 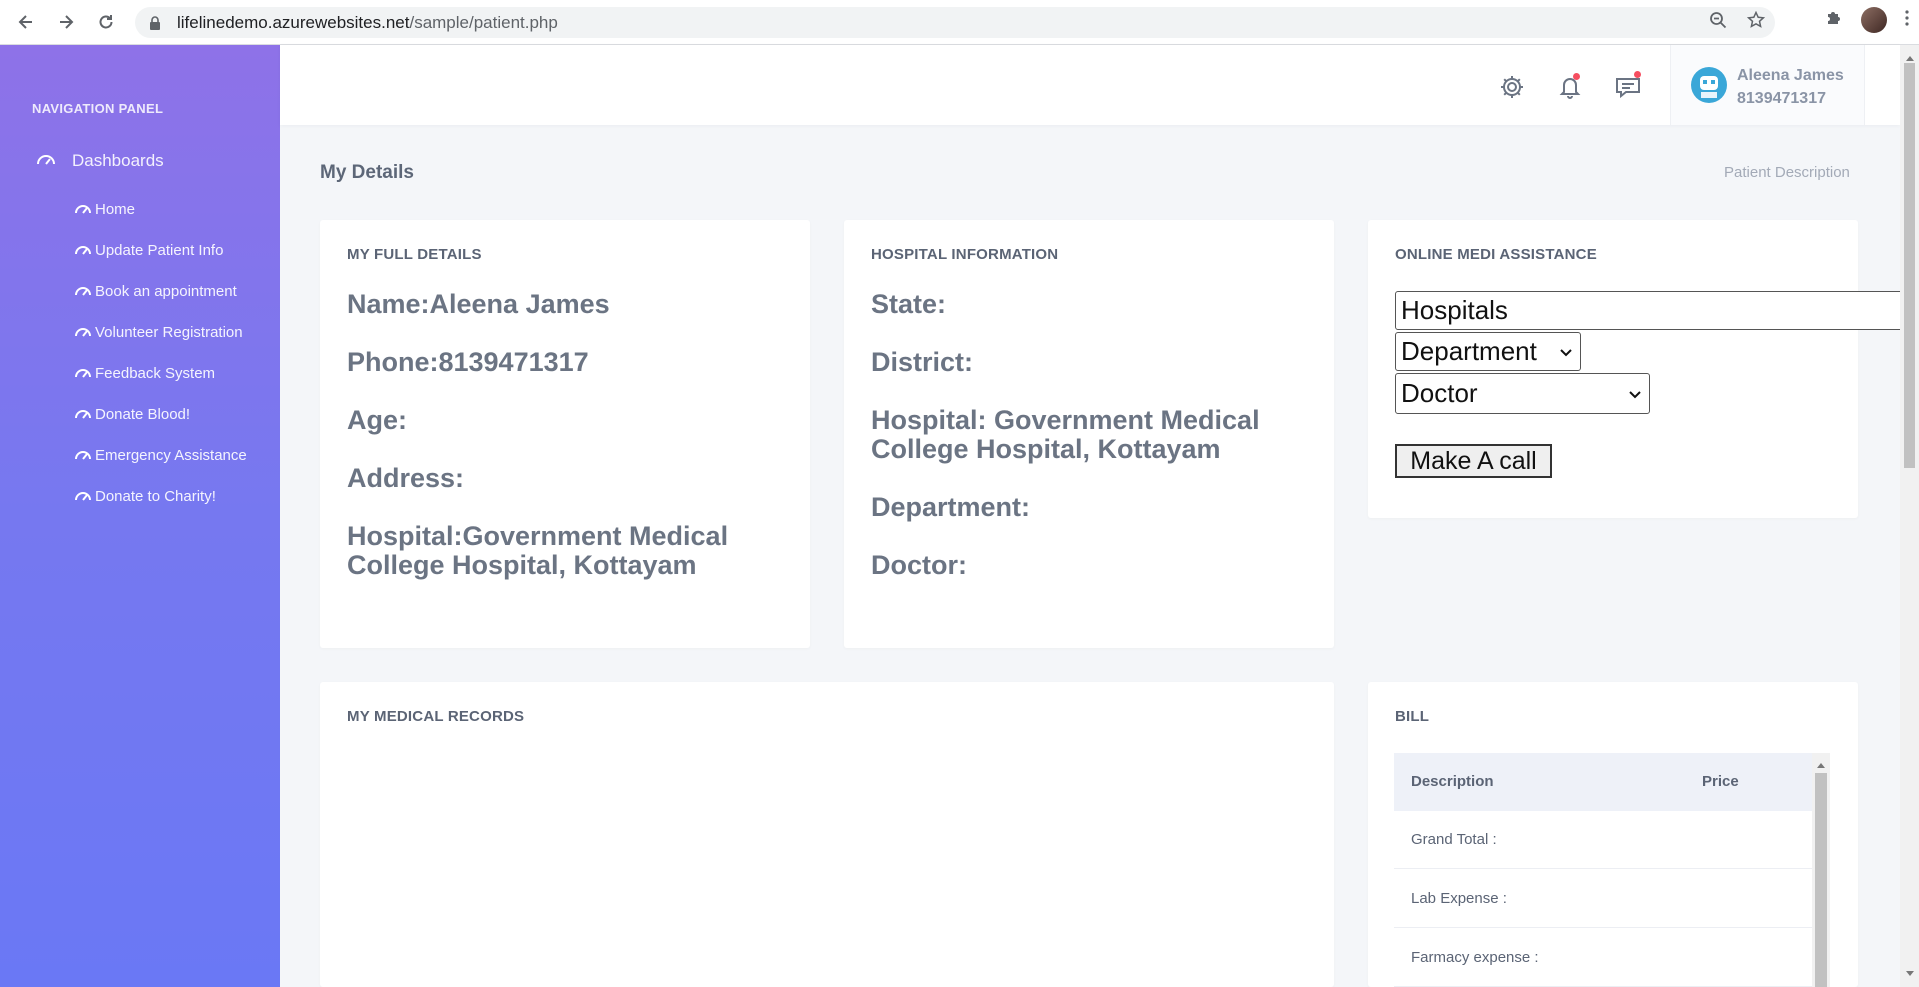 I want to click on page-scrollbar-thumb, so click(x=1909, y=265).